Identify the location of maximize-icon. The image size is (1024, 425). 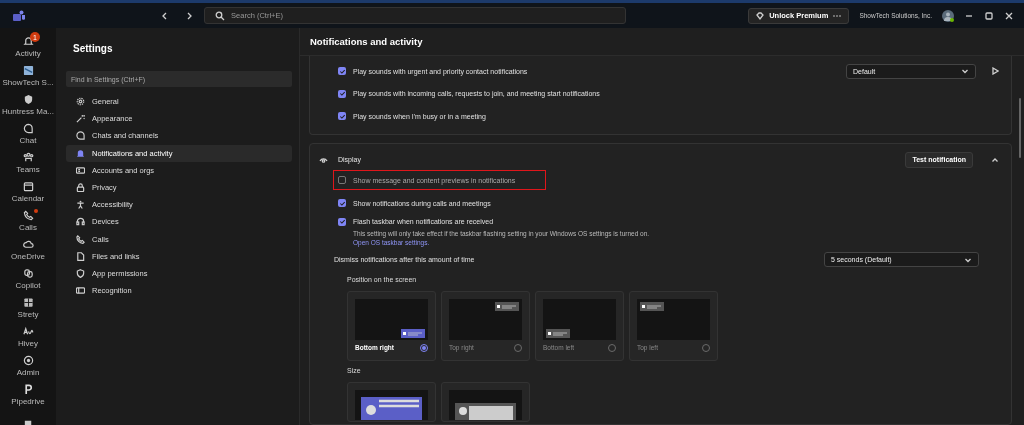
(989, 15).